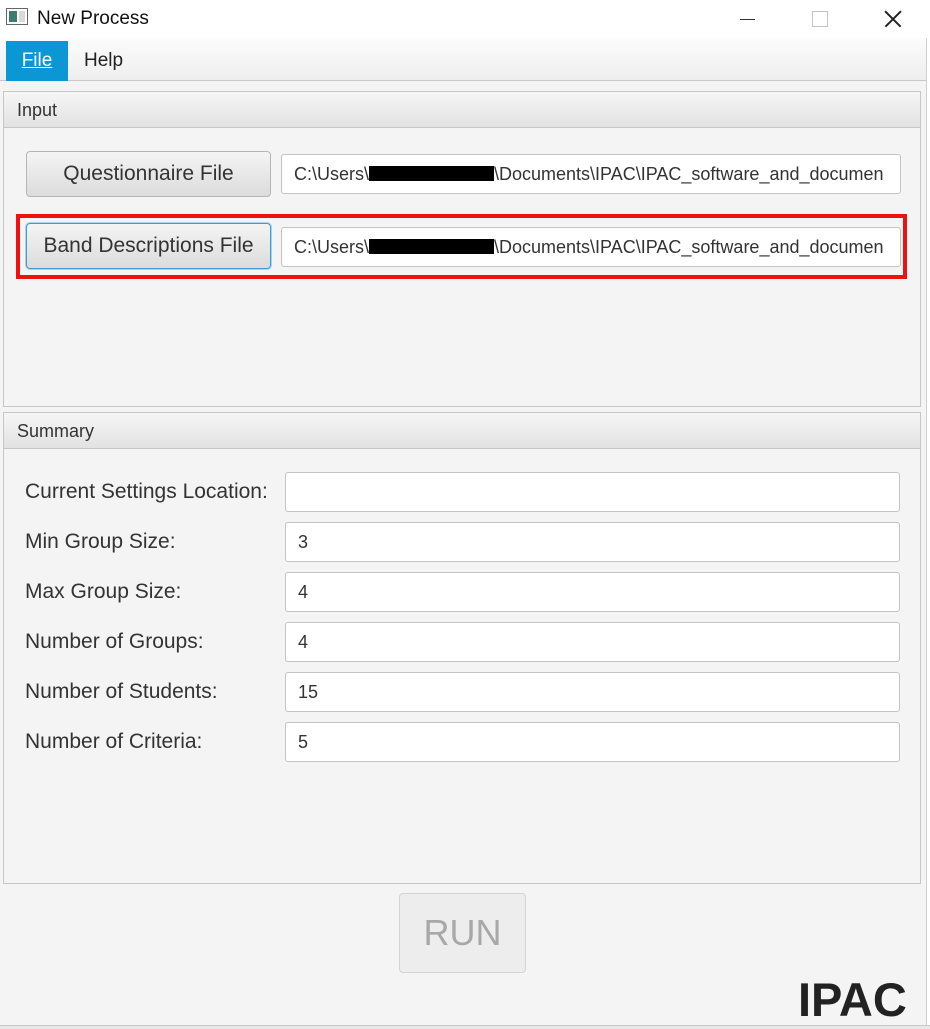  I want to click on input-panel-header: Input, so click(462, 110).